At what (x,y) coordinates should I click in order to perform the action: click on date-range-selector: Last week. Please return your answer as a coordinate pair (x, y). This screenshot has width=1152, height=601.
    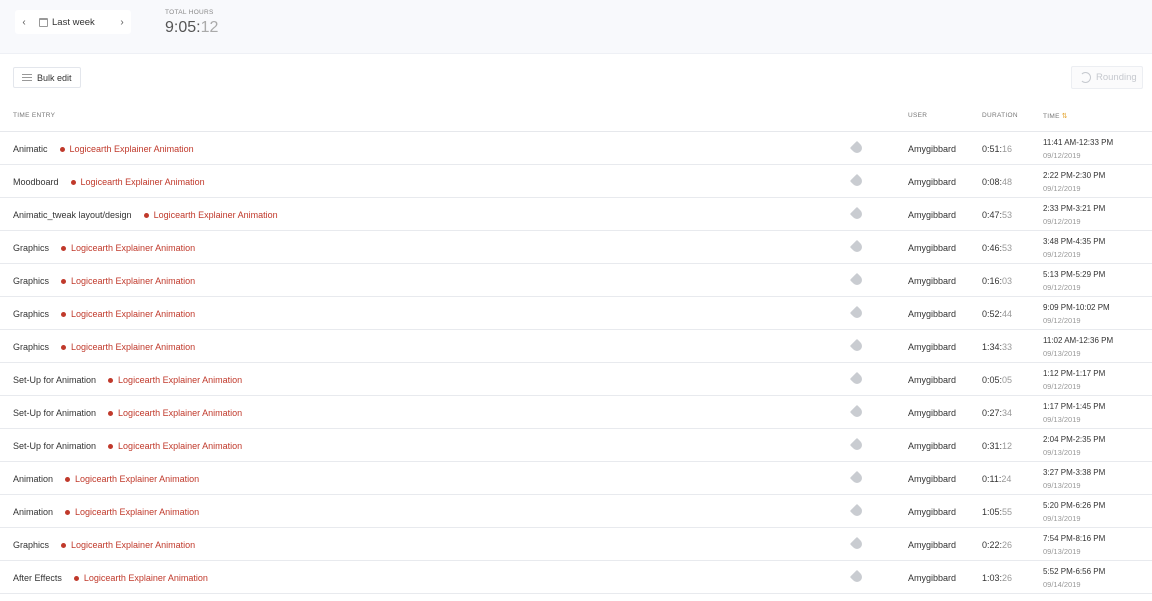
    Looking at the image, I should click on (73, 22).